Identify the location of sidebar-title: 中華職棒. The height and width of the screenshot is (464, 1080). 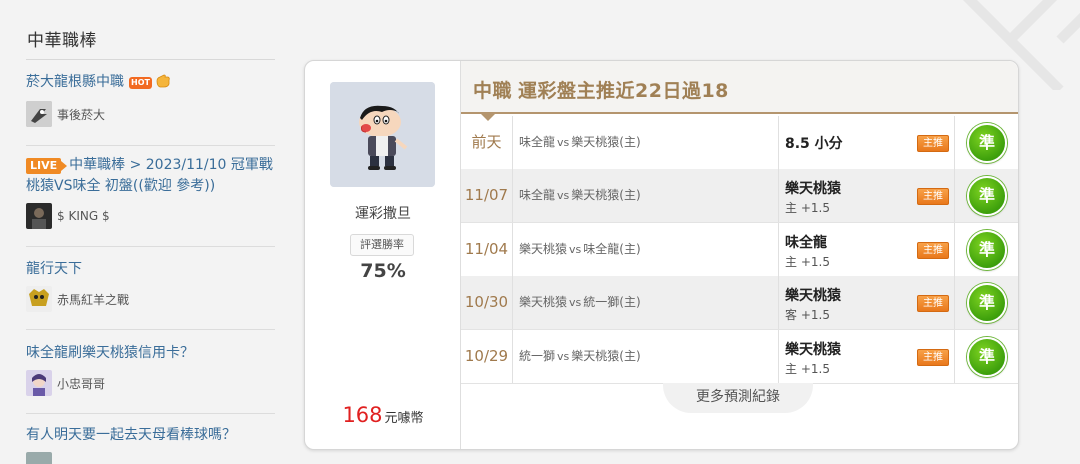
(62, 41).